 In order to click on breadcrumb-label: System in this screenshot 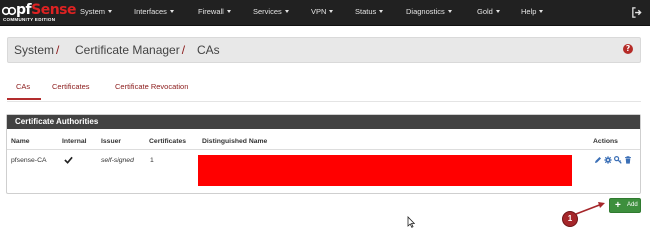, I will do `click(34, 50)`.